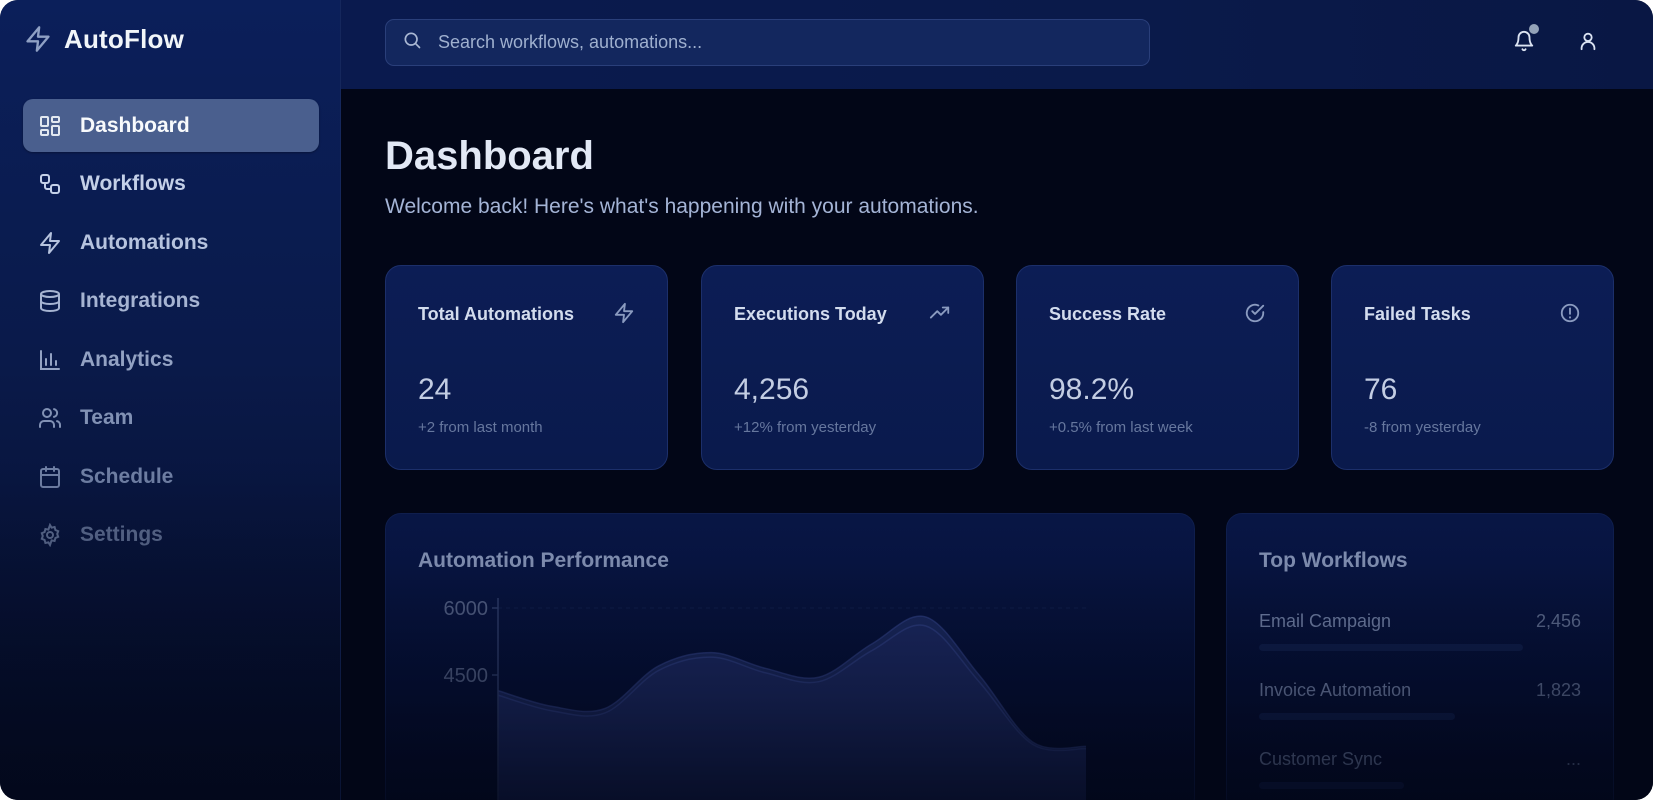 This screenshot has width=1653, height=800. Describe the element at coordinates (1325, 621) in the screenshot. I see `workflow-name: Email Campaign` at that location.